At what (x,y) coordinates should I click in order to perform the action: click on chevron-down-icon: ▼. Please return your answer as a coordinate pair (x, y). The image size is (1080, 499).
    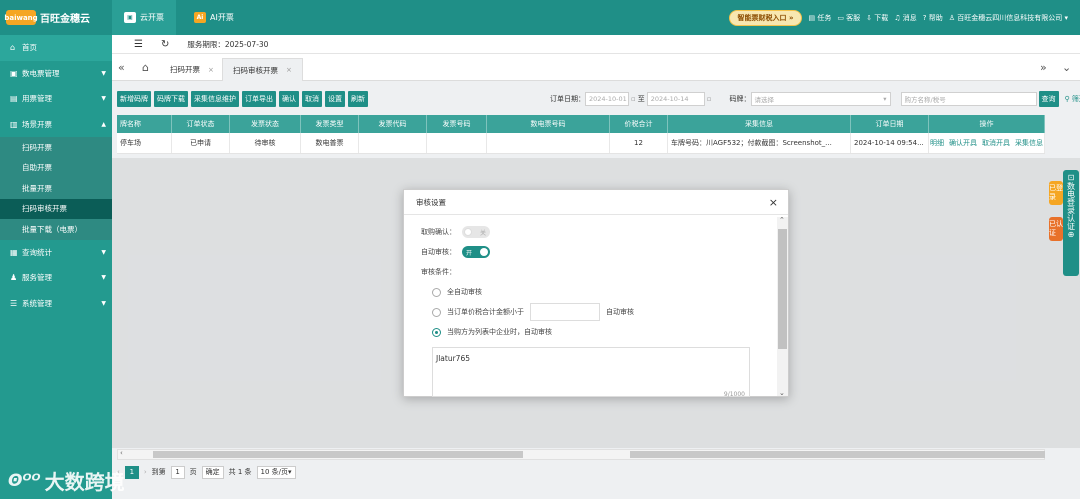
    Looking at the image, I should click on (103, 73).